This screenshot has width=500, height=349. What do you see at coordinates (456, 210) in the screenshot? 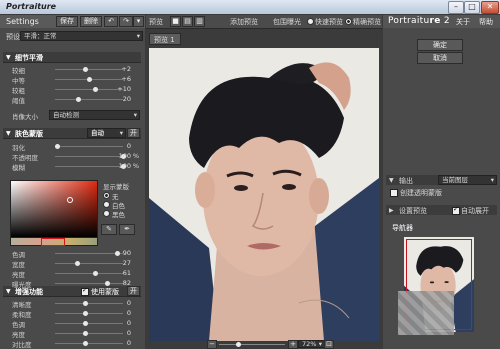
I see `auto-expand-checkbox` at bounding box center [456, 210].